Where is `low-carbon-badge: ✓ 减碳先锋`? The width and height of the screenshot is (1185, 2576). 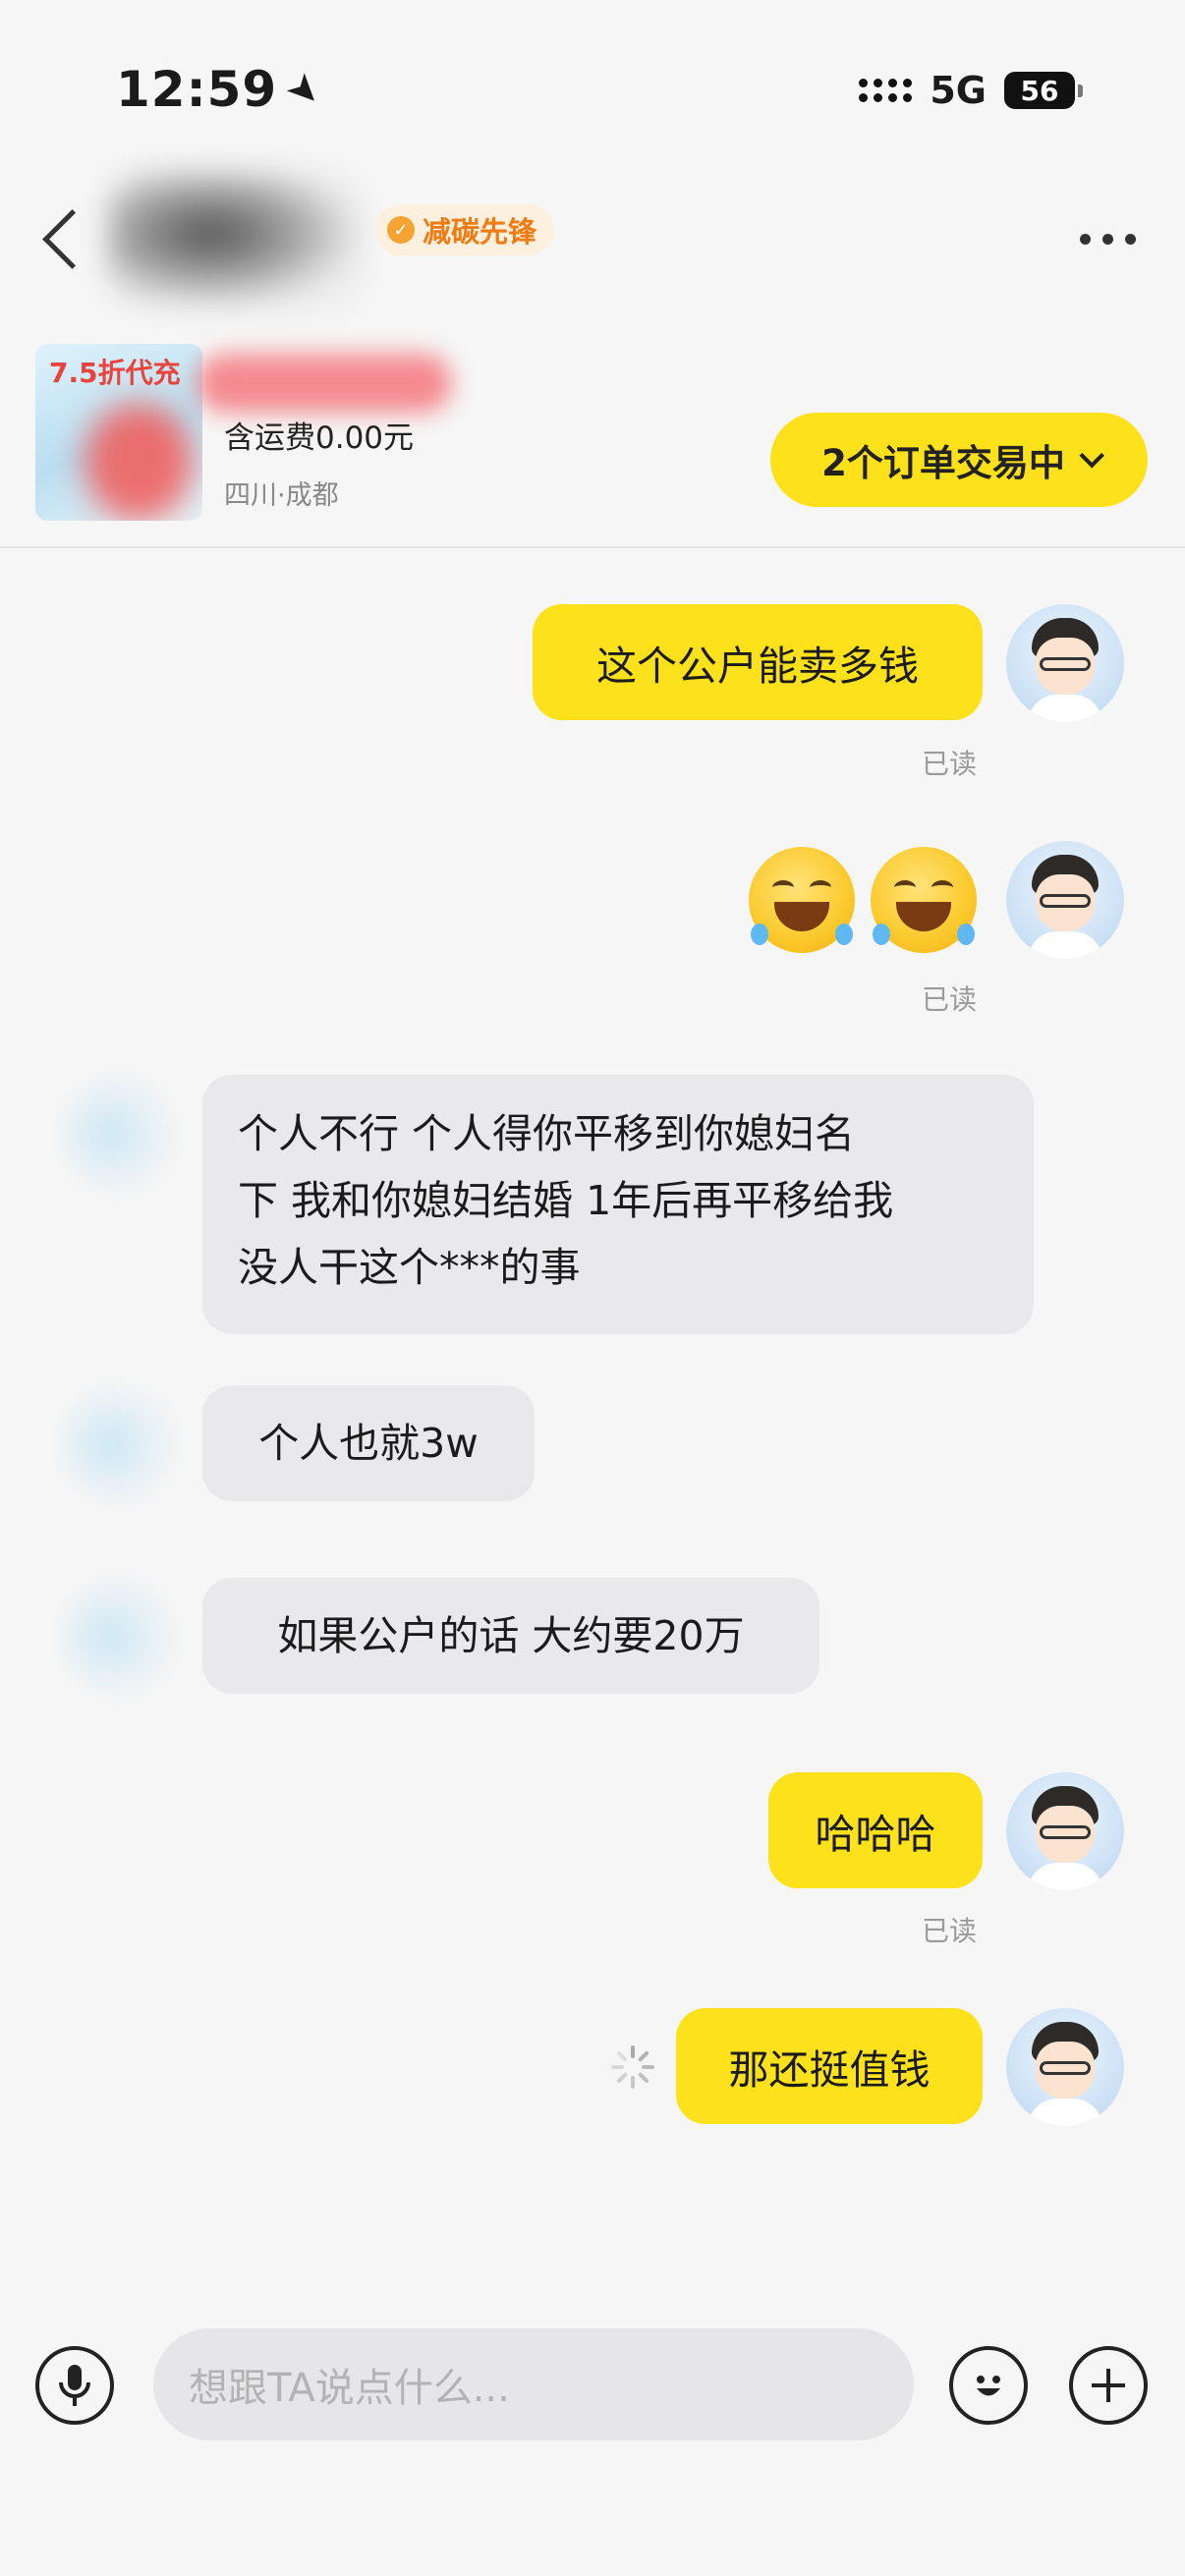 low-carbon-badge: ✓ 减碳先锋 is located at coordinates (465, 229).